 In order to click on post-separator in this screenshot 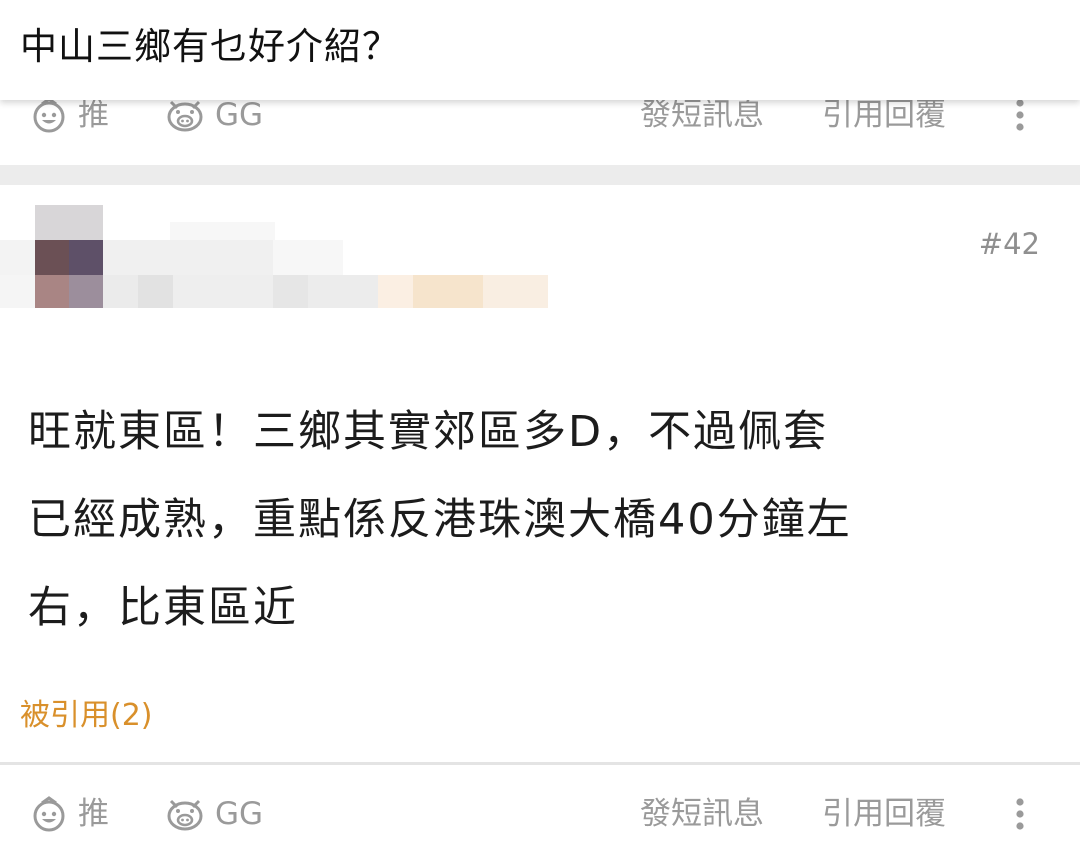, I will do `click(540, 175)`.